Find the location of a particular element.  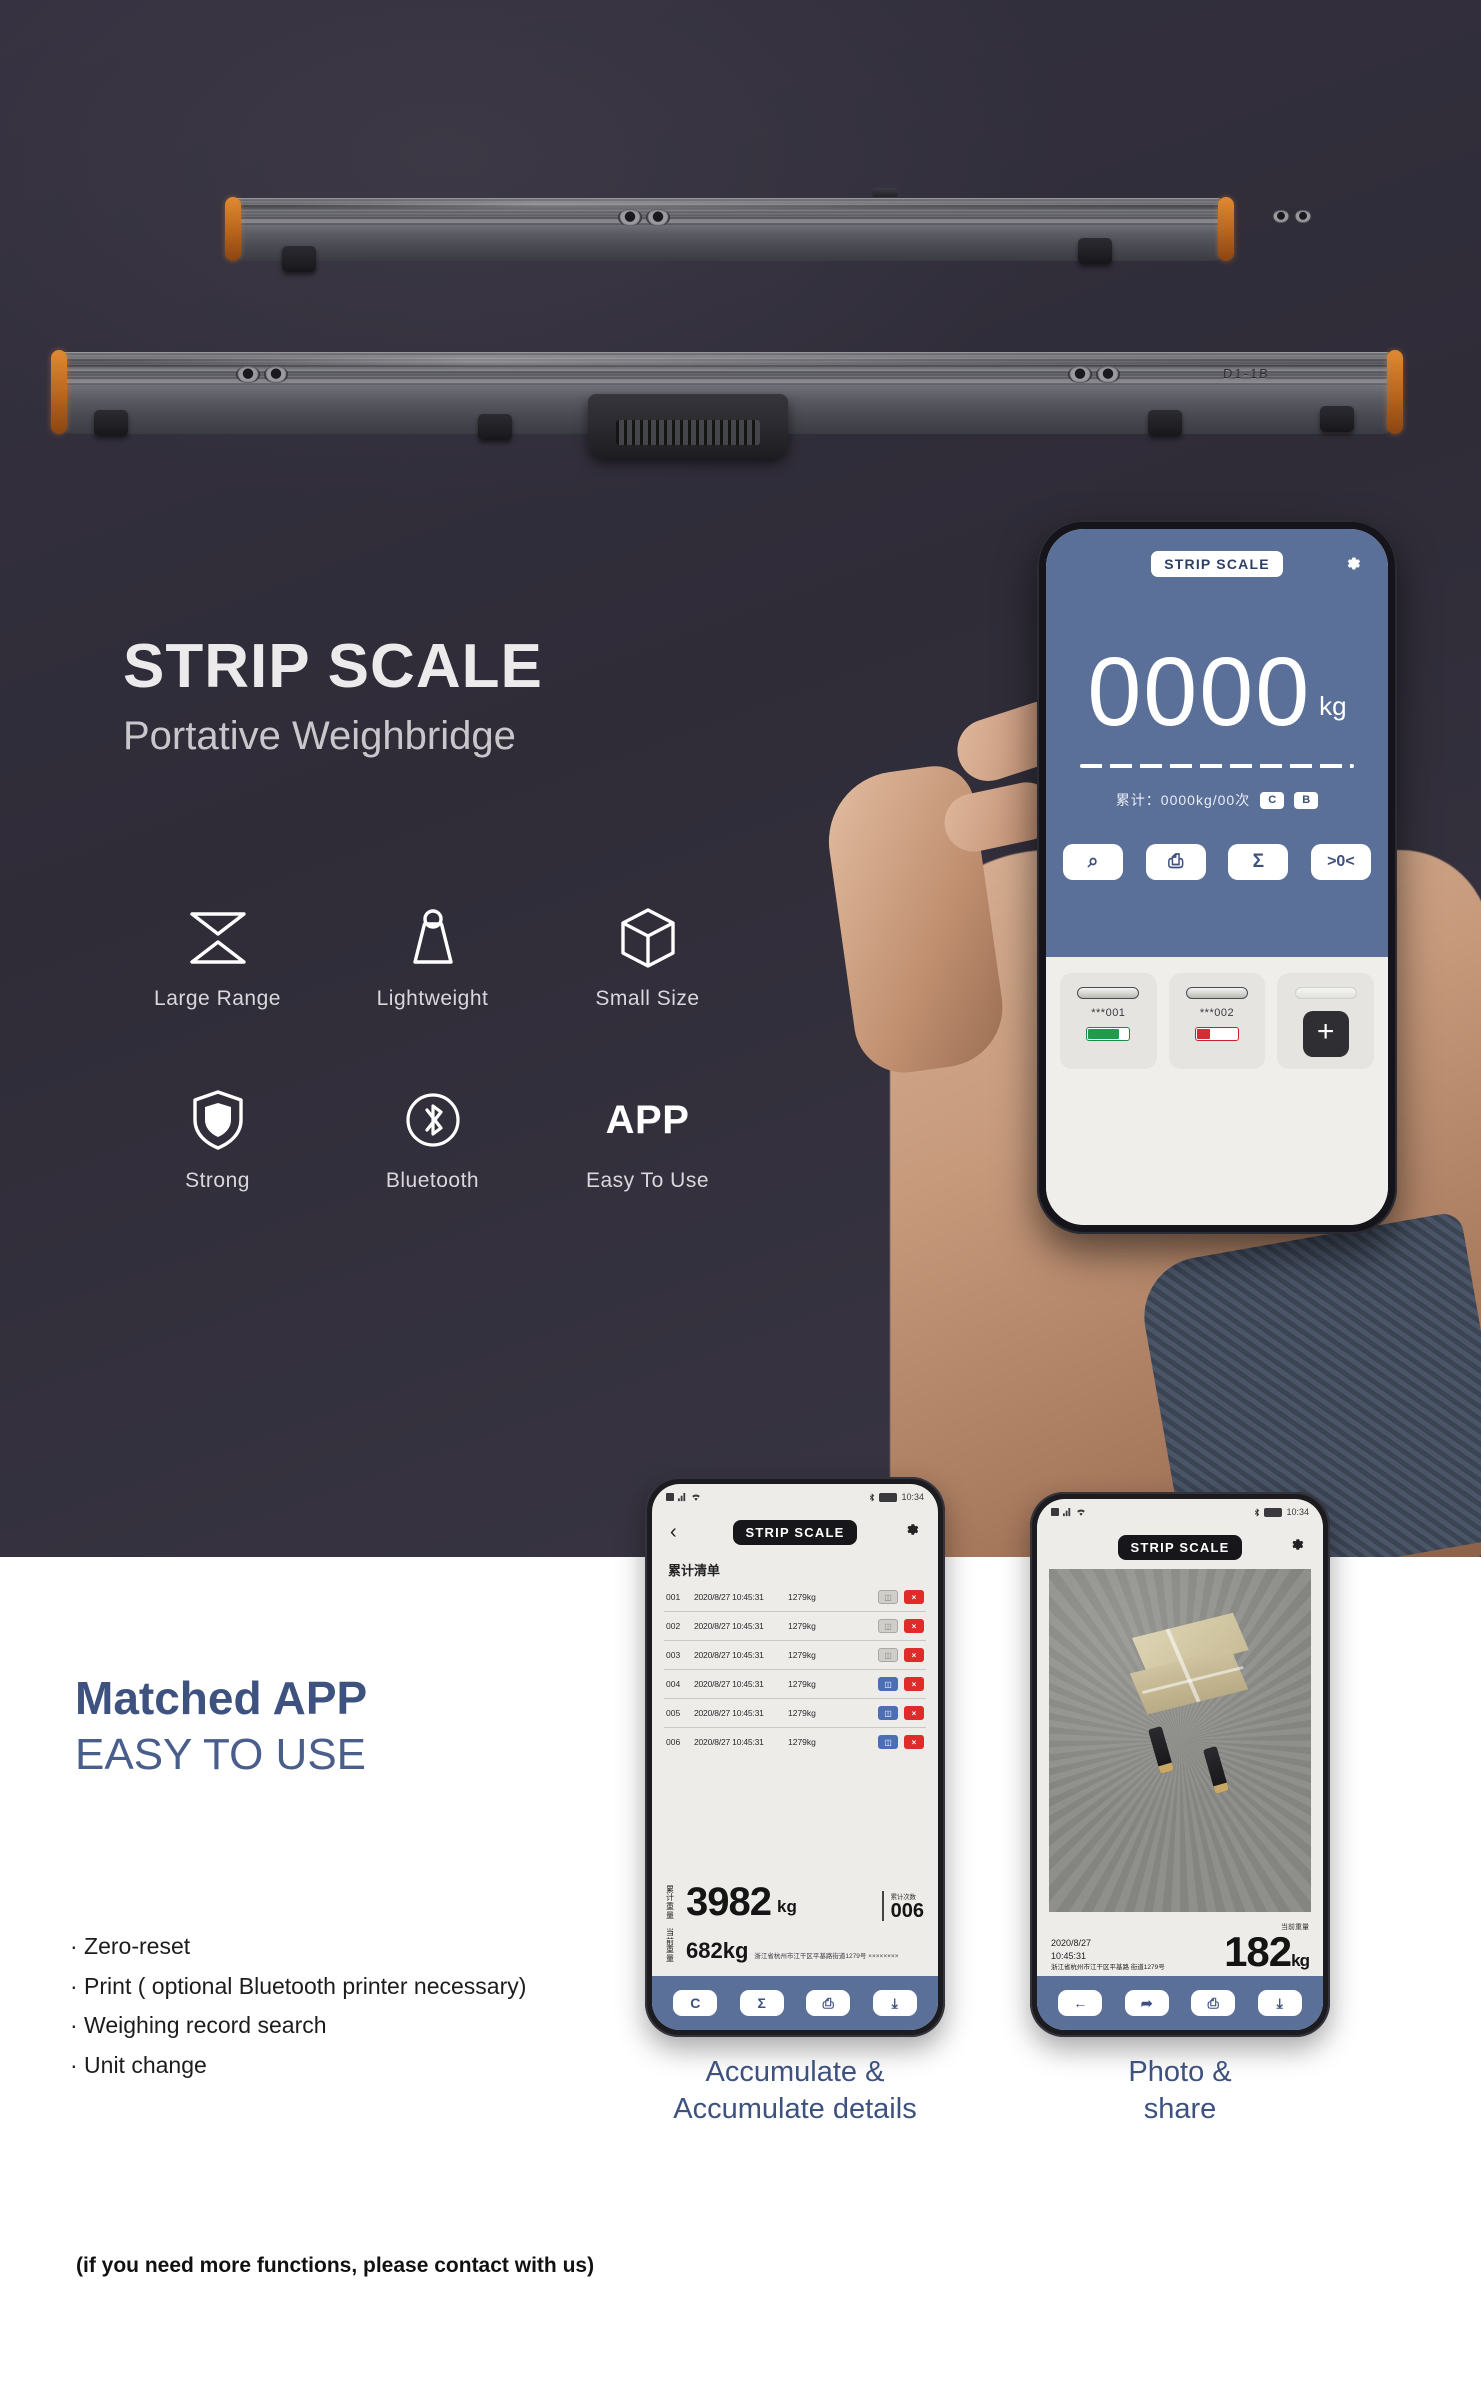

feature-easy-to-use: APP Easy To Use is located at coordinates (647, 1140).